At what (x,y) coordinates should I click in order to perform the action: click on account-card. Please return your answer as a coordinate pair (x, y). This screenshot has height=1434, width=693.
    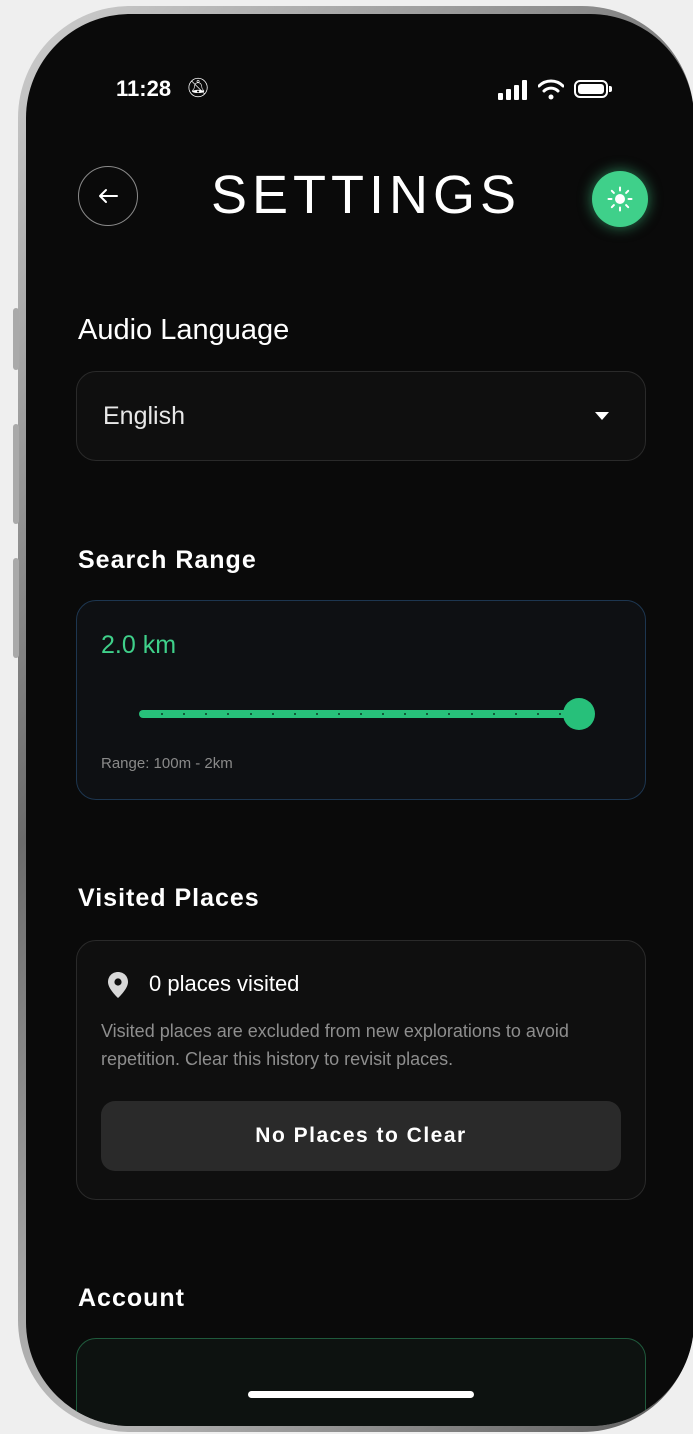
    Looking at the image, I should click on (361, 1382).